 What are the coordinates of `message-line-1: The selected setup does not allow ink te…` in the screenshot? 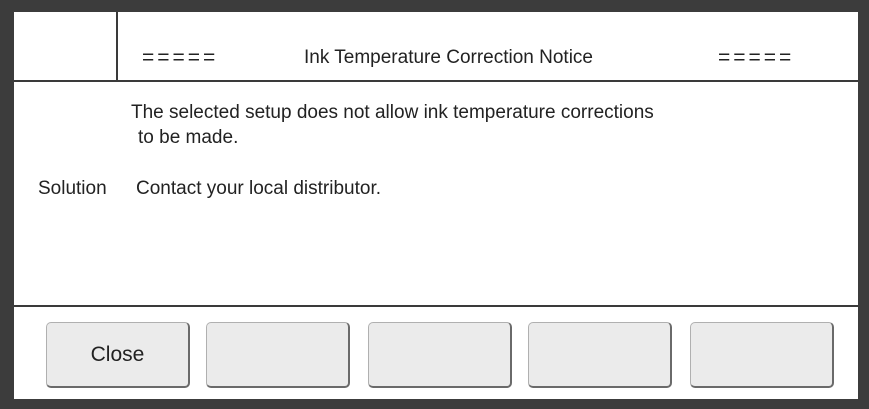 It's located at (392, 112).